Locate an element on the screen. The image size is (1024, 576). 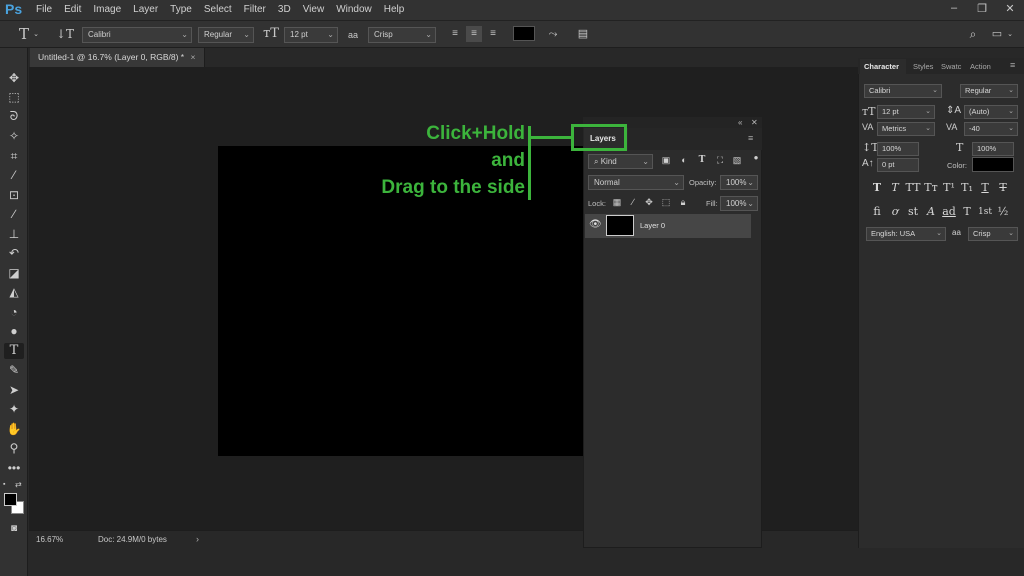
small-caps-button: Tт is located at coordinates (931, 188).